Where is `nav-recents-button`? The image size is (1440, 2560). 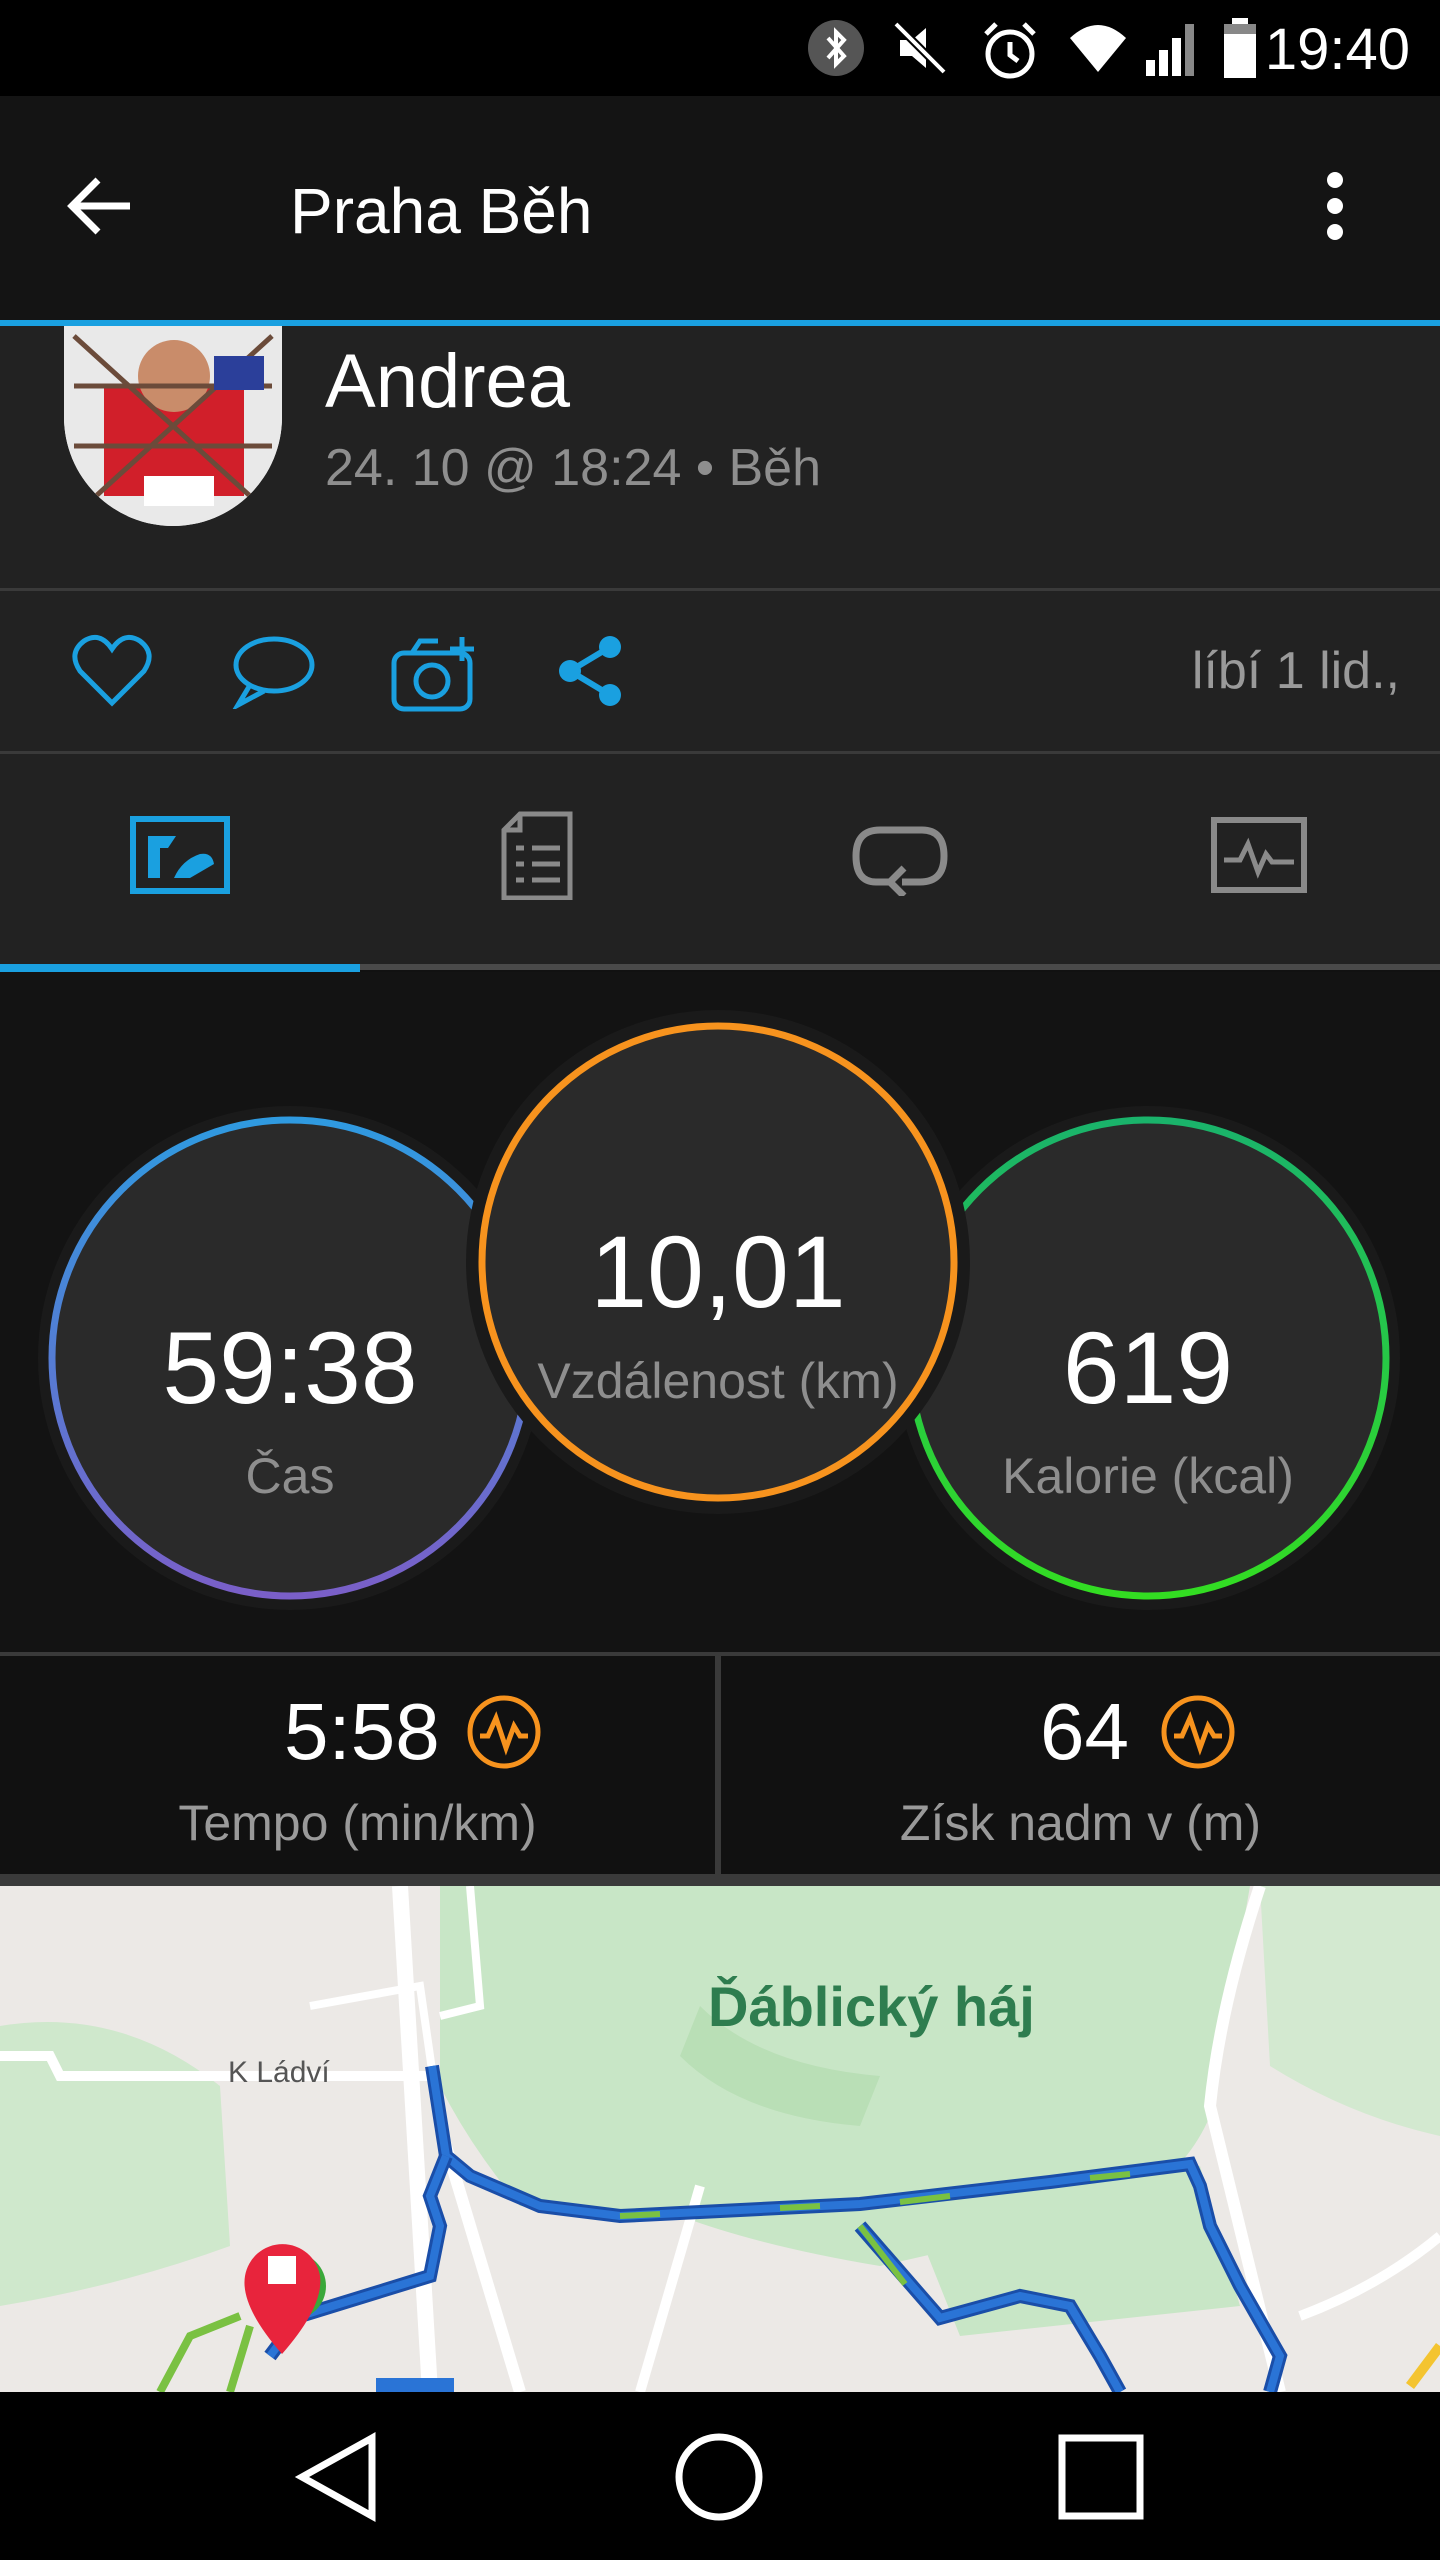 nav-recents-button is located at coordinates (1100, 2476).